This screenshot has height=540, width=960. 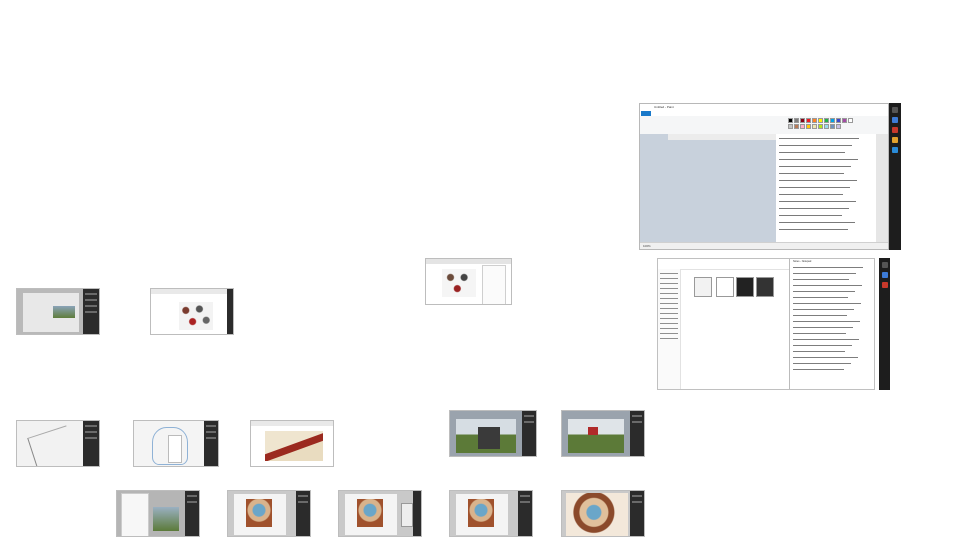 What do you see at coordinates (895, 140) in the screenshot?
I see `browser-icon` at bounding box center [895, 140].